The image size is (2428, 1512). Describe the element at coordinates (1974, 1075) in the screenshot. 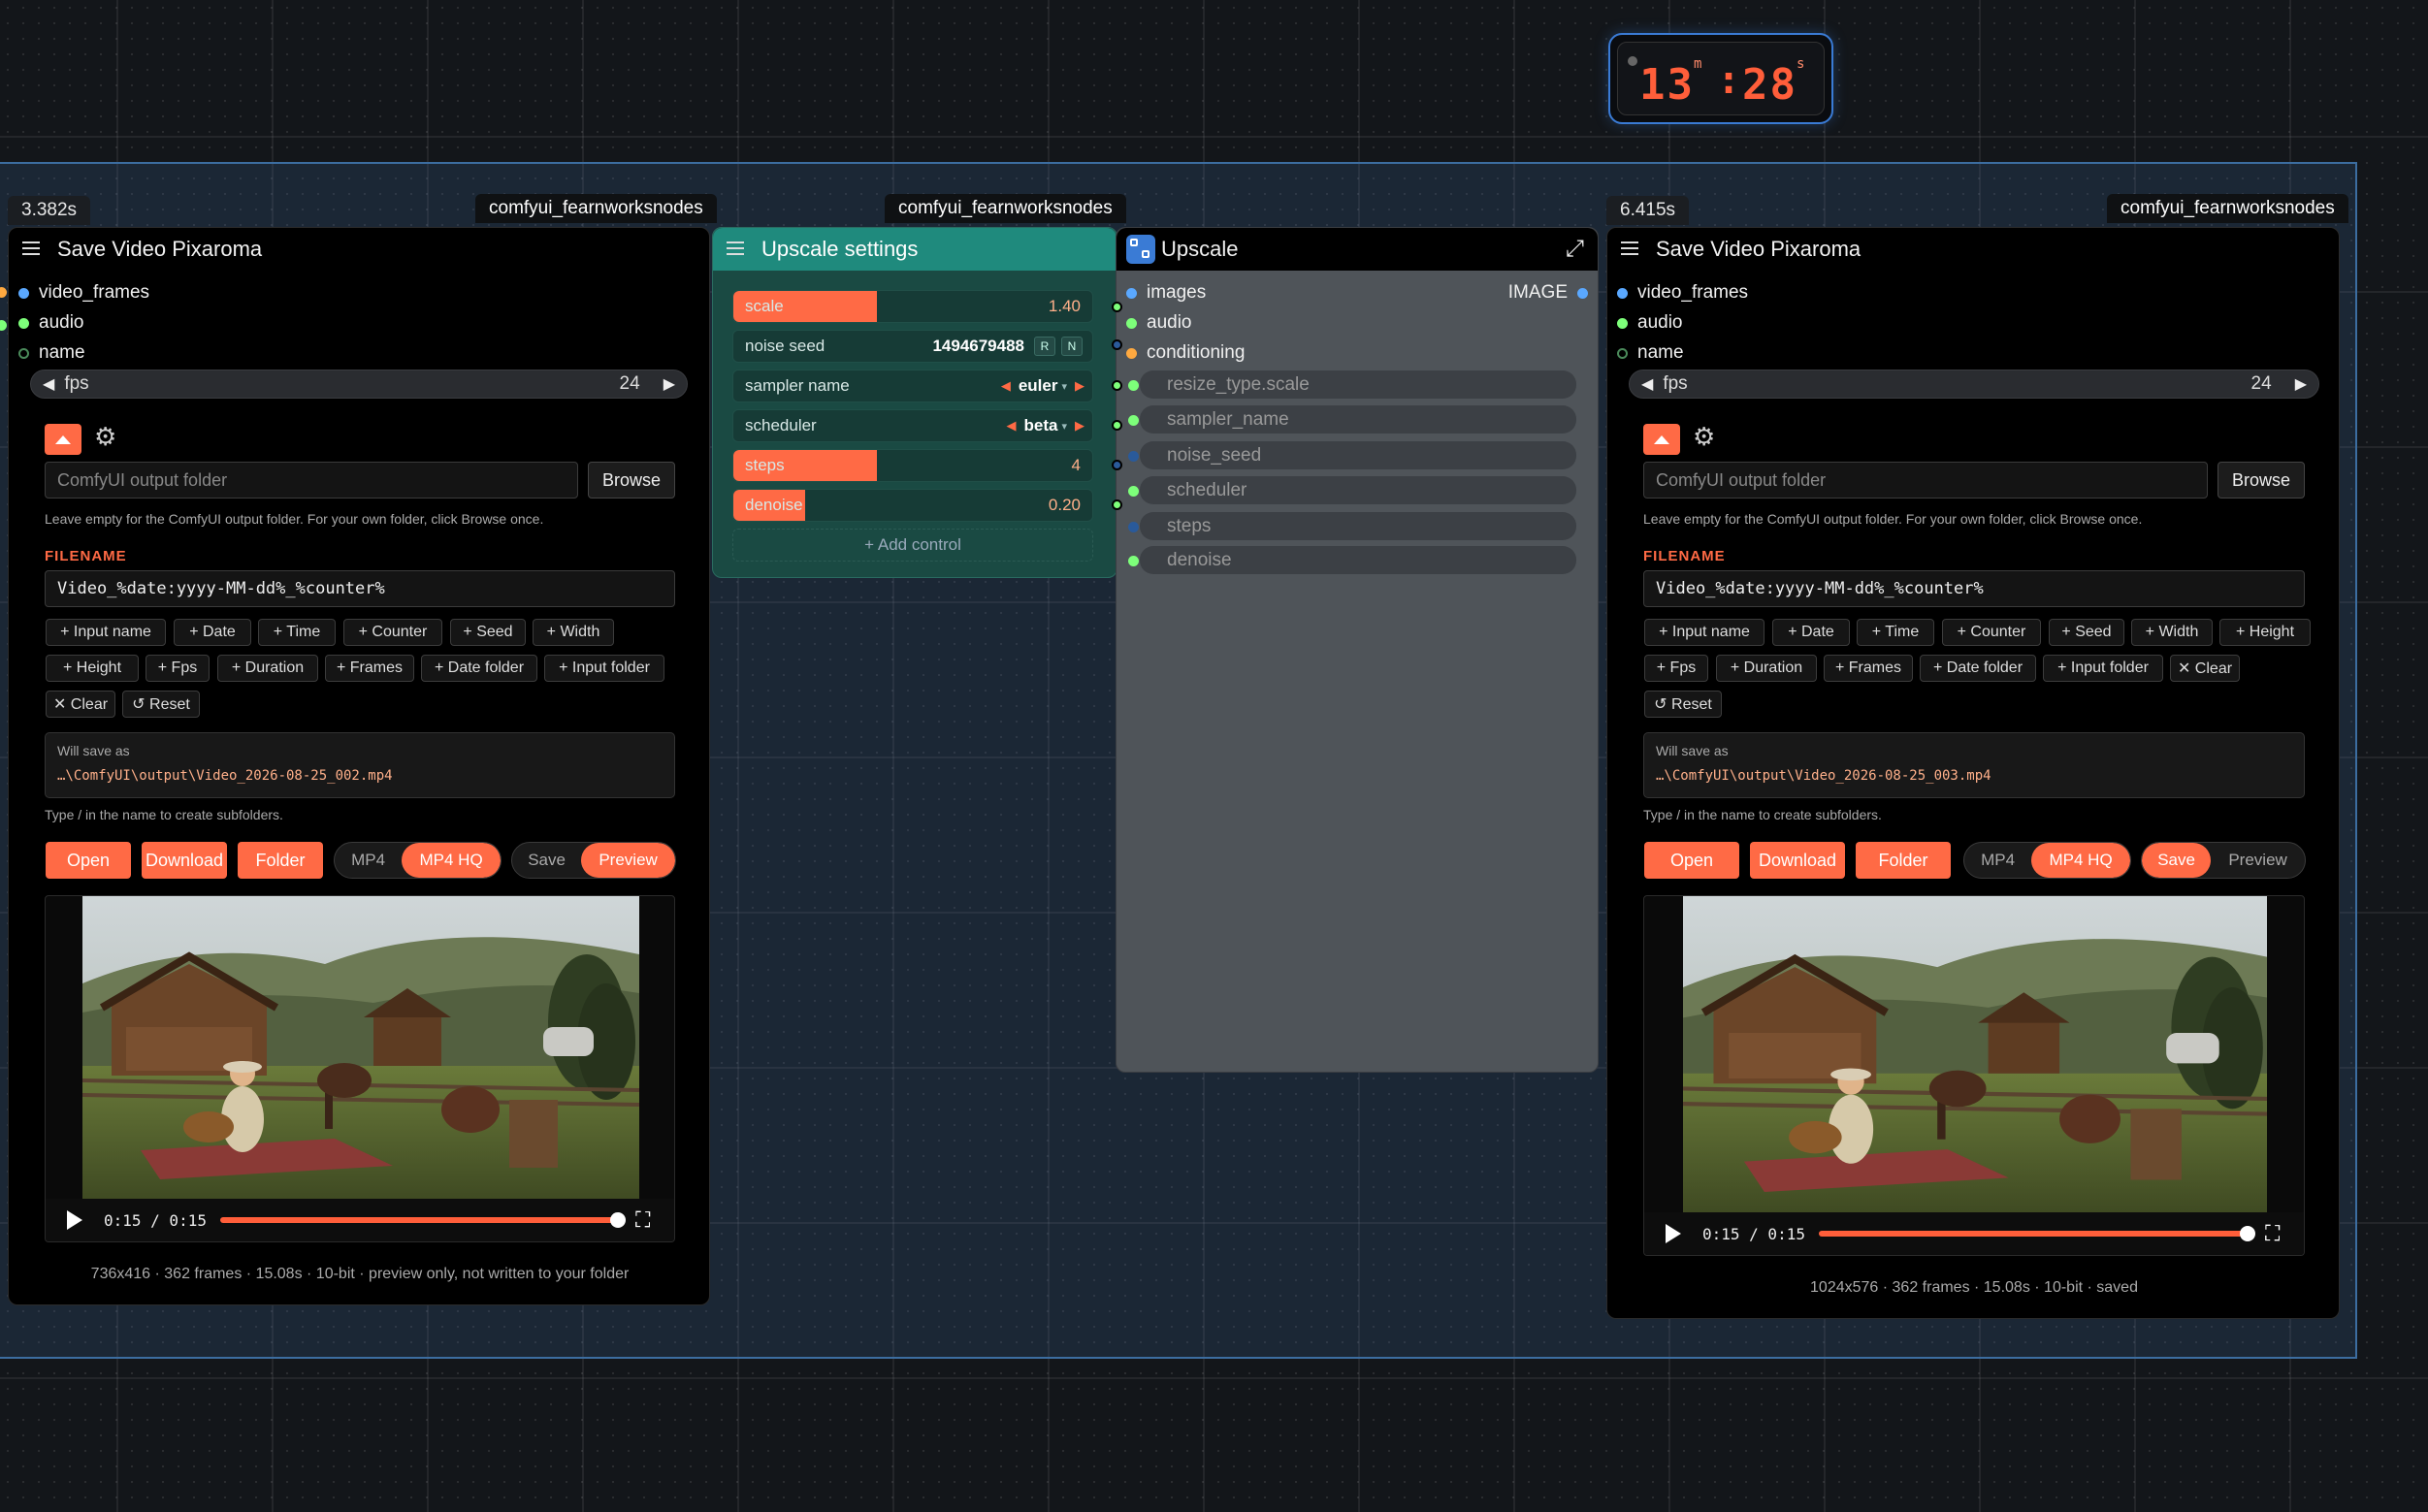

I see `right-video-player: 0:15 / 0:15 ⛶` at that location.